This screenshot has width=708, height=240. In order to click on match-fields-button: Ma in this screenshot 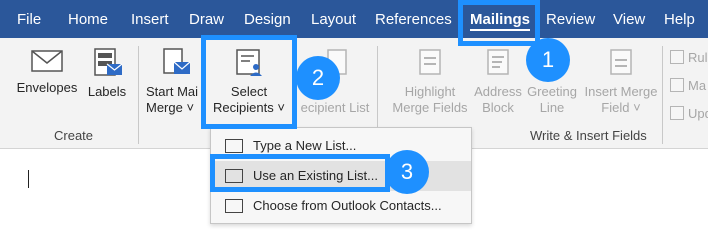, I will do `click(688, 85)`.